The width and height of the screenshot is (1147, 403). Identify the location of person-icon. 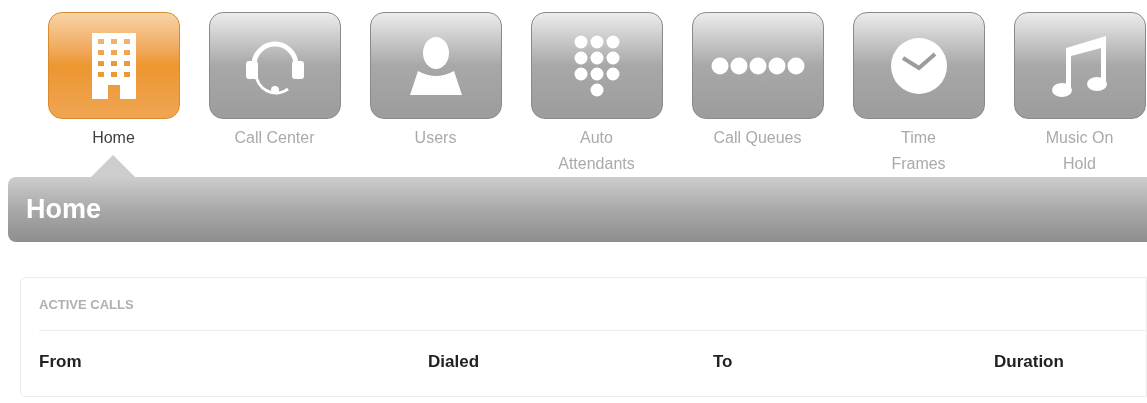
(435, 65).